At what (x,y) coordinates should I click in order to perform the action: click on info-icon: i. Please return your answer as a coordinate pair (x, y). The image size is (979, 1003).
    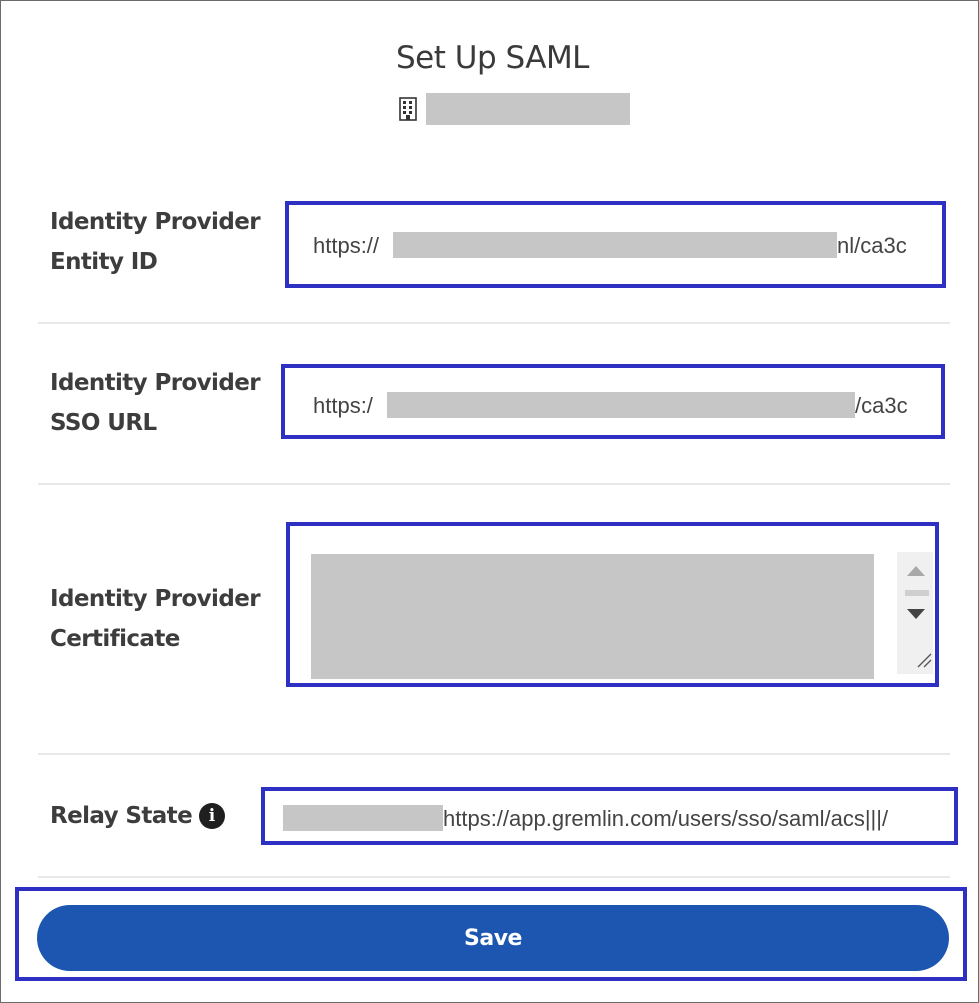
    Looking at the image, I should click on (212, 816).